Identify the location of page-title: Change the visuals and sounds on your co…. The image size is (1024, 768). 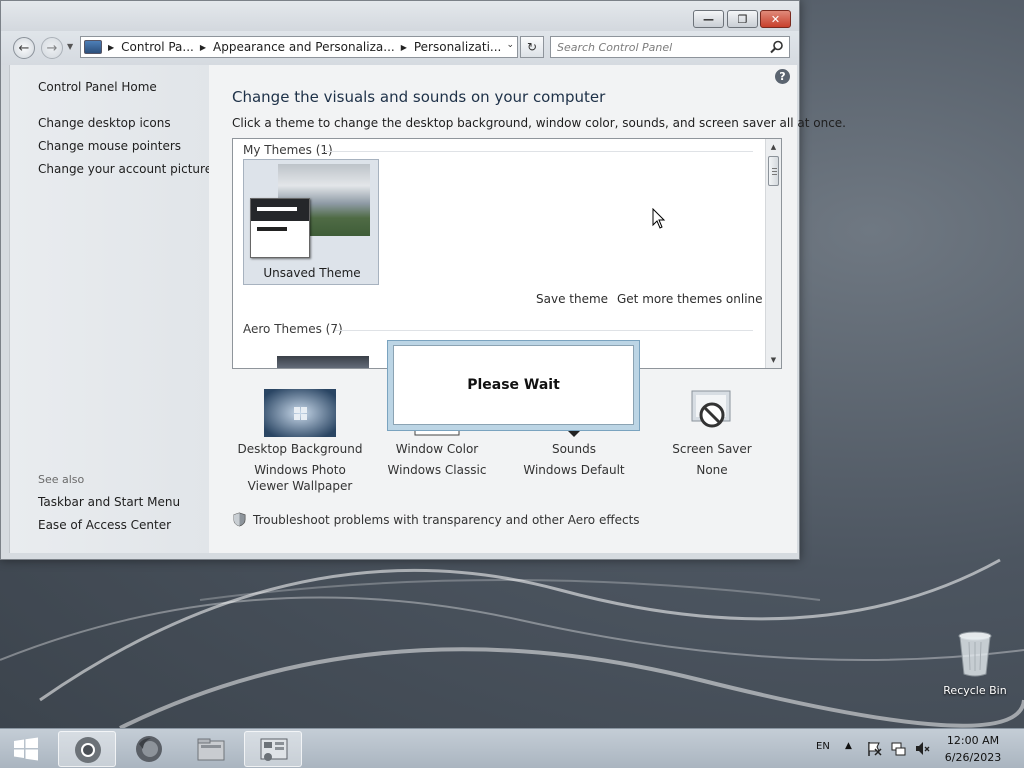
(419, 97).